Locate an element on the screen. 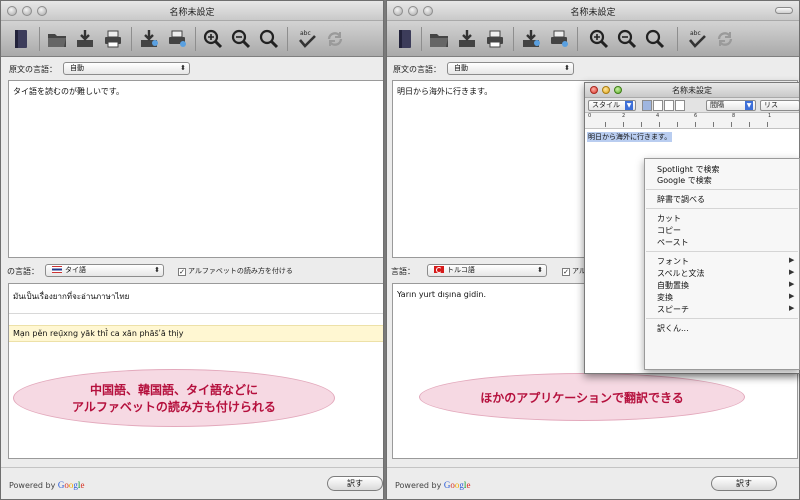 Image resolution: width=800 pixels, height=500 pixels. ruler-number: 4 is located at coordinates (658, 116).